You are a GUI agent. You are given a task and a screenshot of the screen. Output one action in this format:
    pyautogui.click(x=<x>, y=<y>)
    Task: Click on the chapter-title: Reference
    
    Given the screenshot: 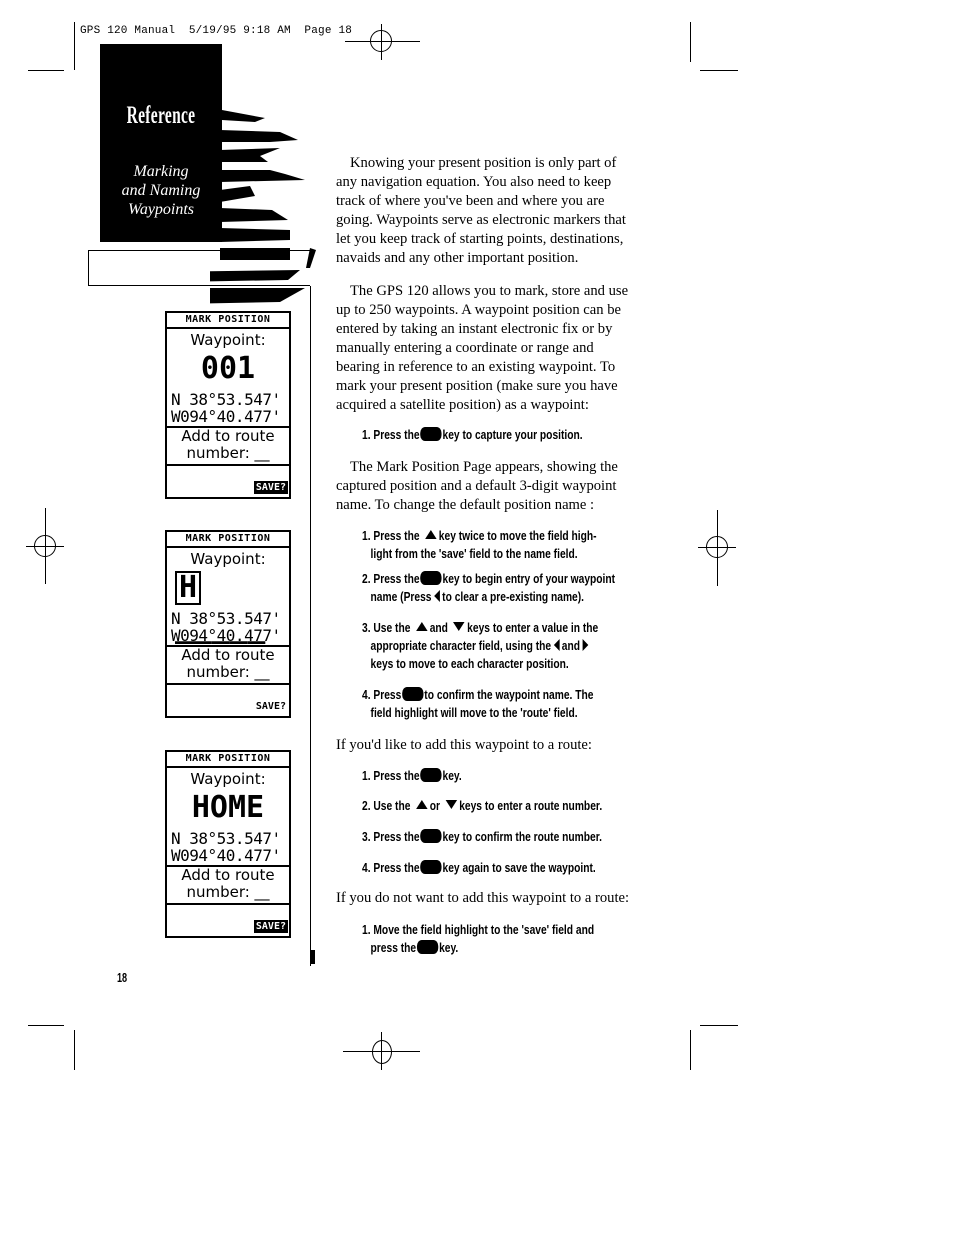 What is the action you would take?
    pyautogui.click(x=161, y=115)
    